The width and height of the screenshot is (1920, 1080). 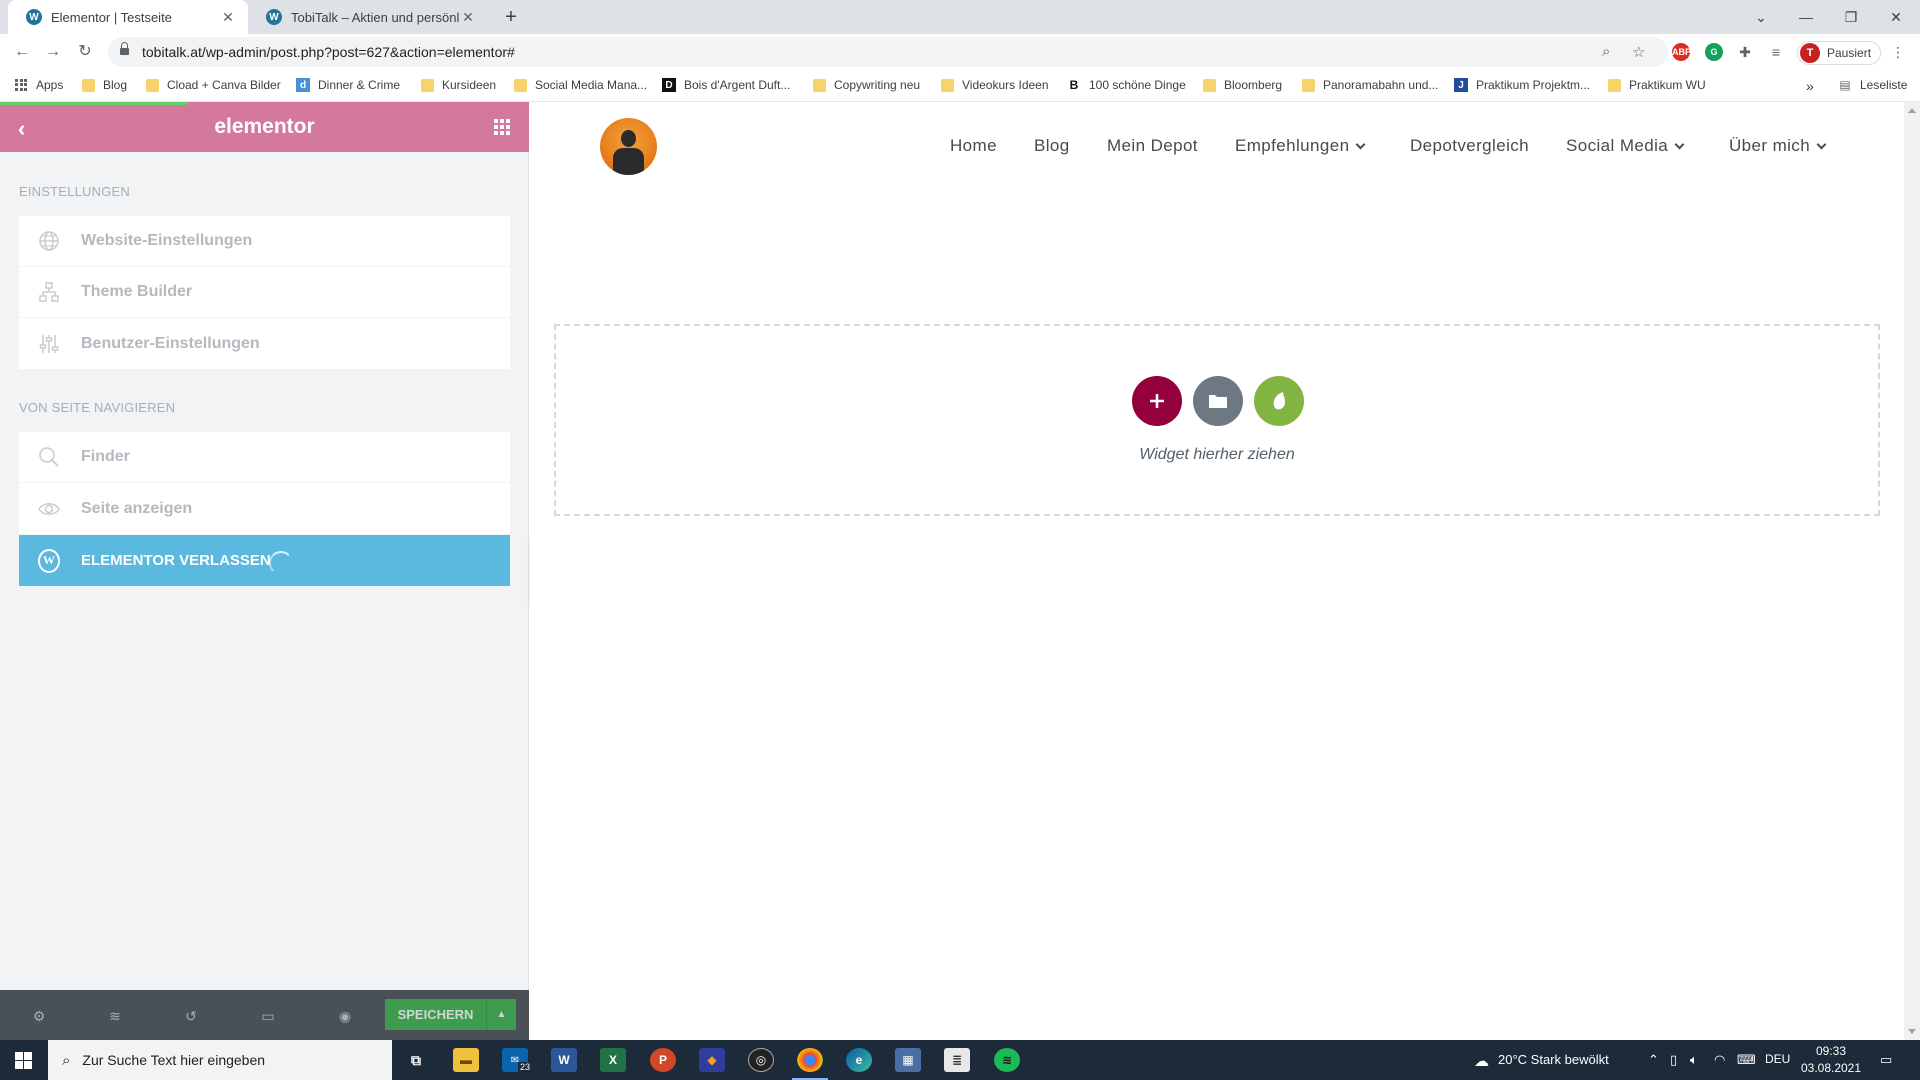 What do you see at coordinates (1806, 17) in the screenshot?
I see `minimize-icon: —` at bounding box center [1806, 17].